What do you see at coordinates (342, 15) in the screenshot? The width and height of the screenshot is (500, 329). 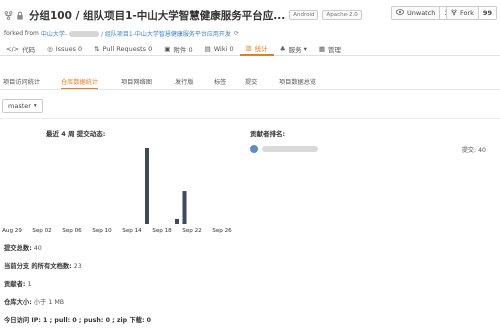 I see `badge-license: Apache-2.0` at bounding box center [342, 15].